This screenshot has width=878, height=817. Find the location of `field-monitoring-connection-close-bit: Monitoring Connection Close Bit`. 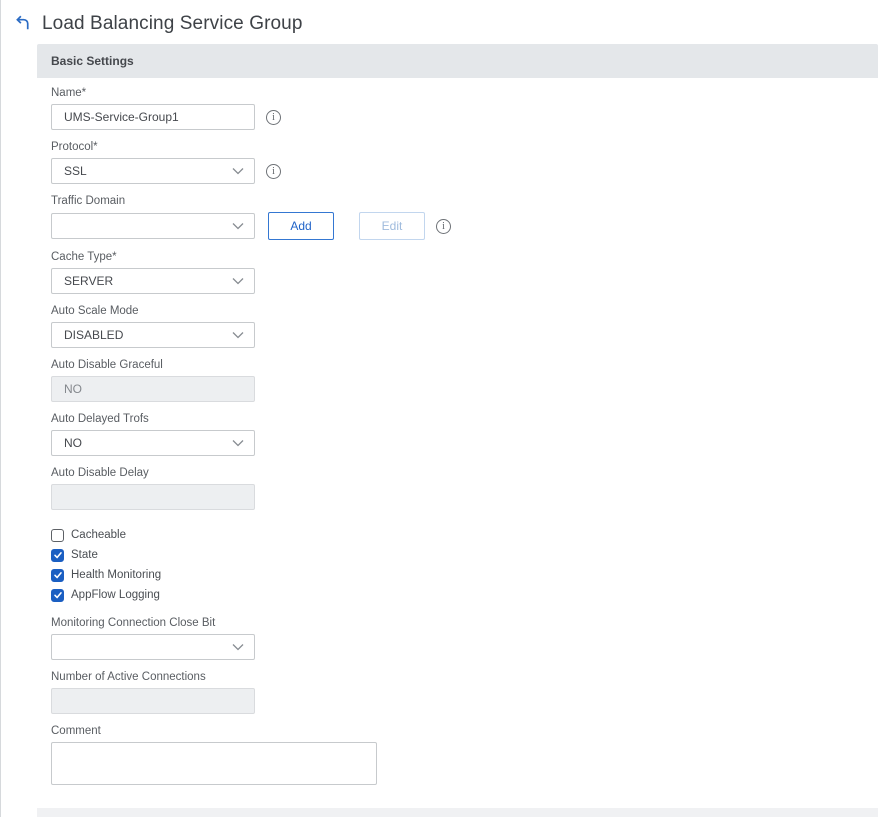

field-monitoring-connection-close-bit: Monitoring Connection Close Bit is located at coordinates (464, 638).